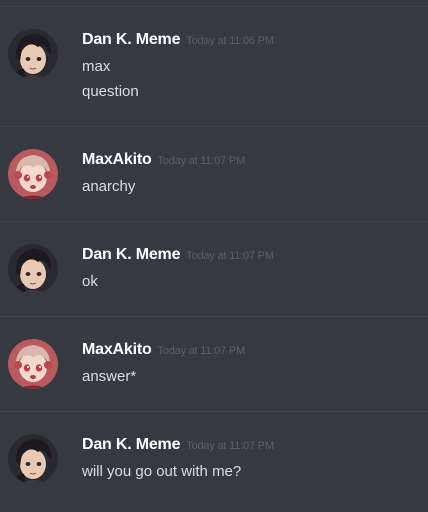 This screenshot has width=428, height=512. I want to click on message-text: ok, so click(90, 281).